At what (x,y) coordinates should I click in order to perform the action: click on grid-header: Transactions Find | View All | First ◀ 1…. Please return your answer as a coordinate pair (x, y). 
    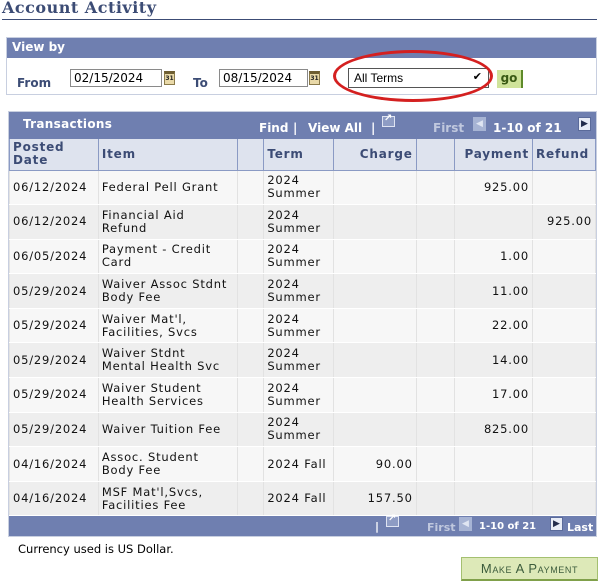
    Looking at the image, I should click on (302, 125).